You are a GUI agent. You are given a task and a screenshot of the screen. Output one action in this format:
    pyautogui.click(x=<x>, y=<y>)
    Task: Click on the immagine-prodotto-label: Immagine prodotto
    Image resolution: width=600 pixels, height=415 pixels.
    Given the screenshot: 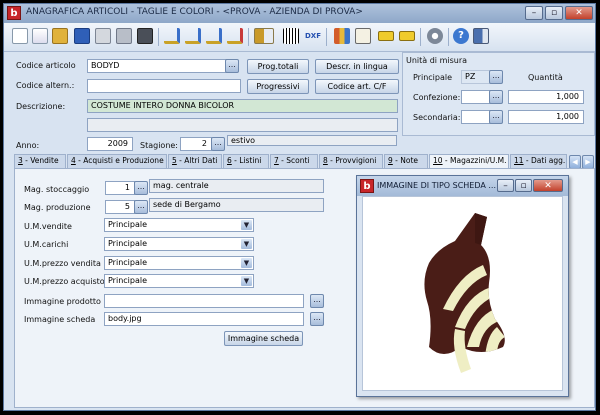 What is the action you would take?
    pyautogui.click(x=62, y=301)
    